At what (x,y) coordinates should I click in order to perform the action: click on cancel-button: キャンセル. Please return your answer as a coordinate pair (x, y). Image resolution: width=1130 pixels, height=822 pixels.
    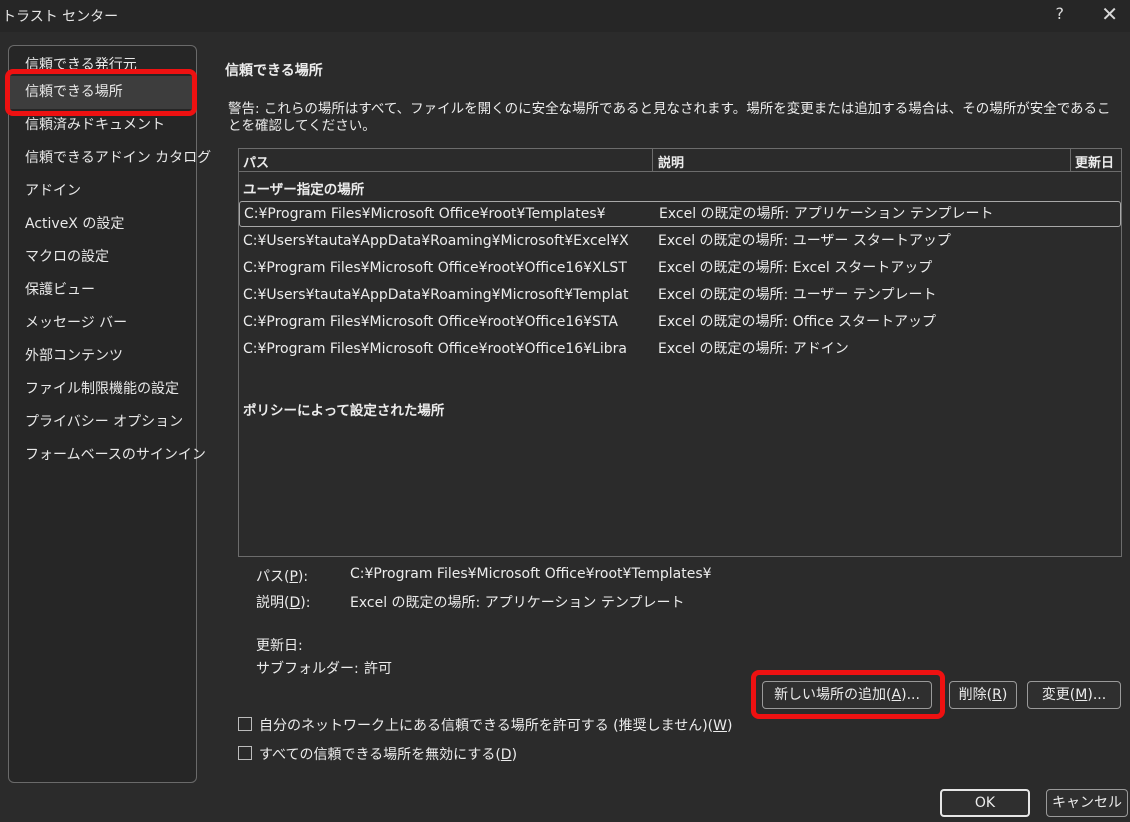
    Looking at the image, I should click on (1087, 803).